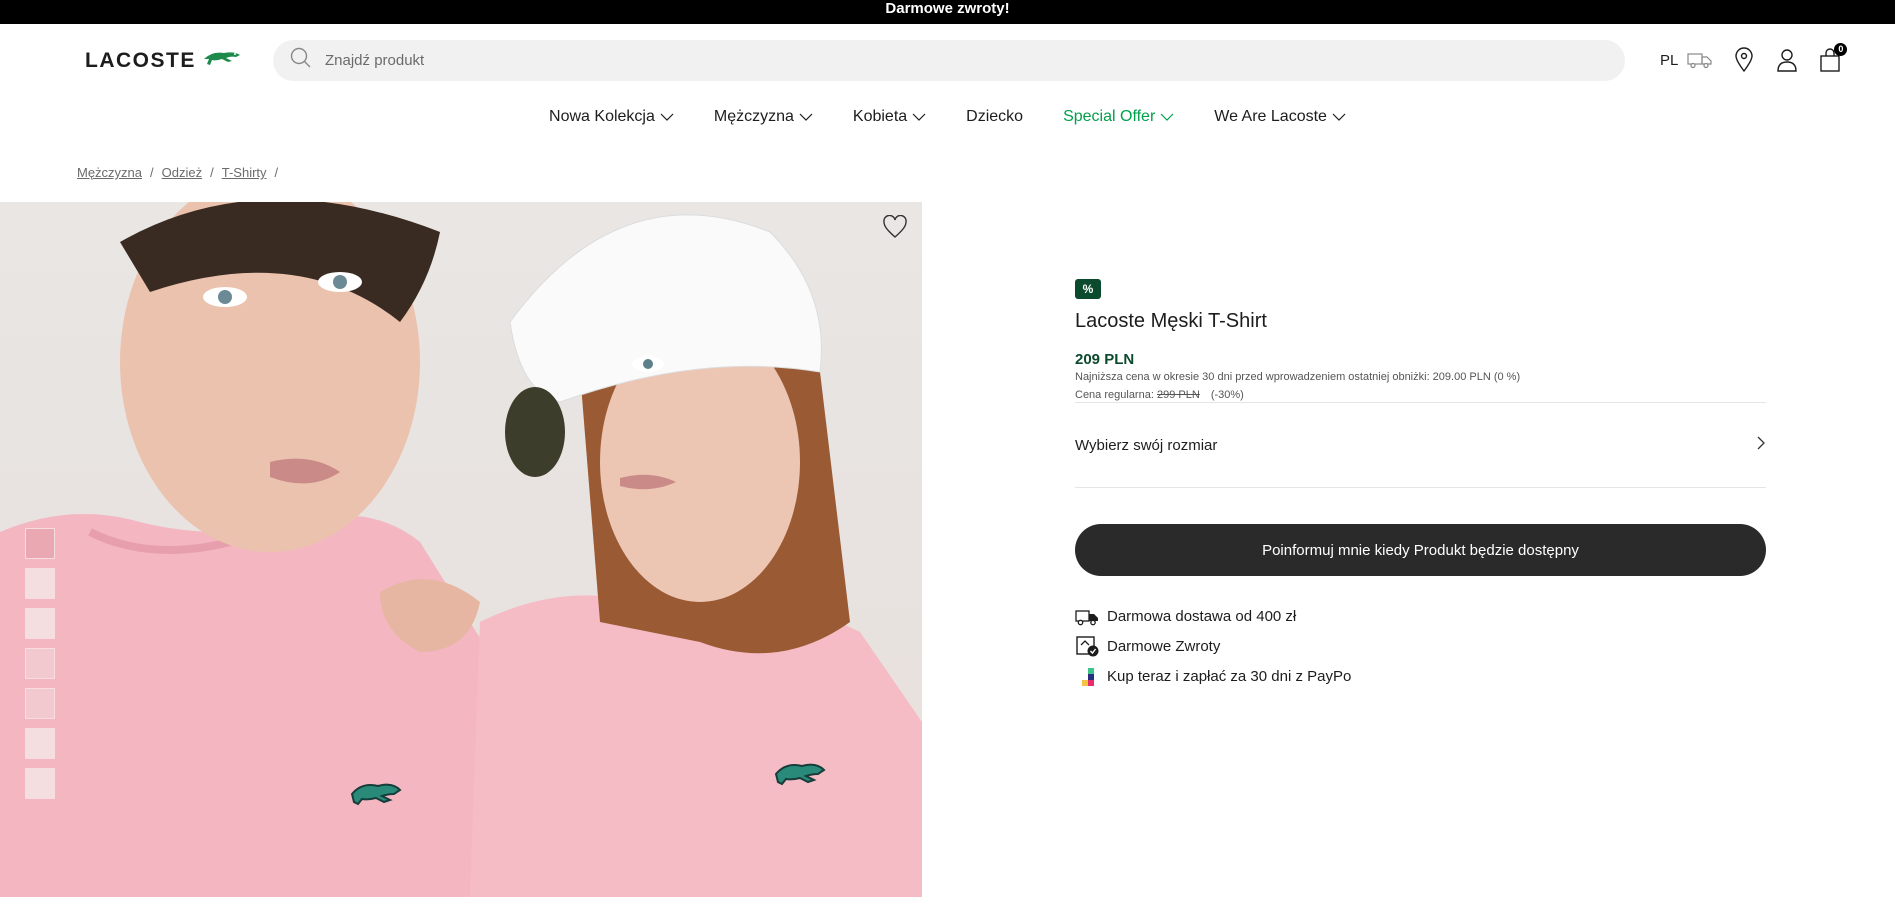 The height and width of the screenshot is (897, 1895). I want to click on breadcrumb: Mężczyzna / Odzież / T-Shirty /, so click(177, 172).